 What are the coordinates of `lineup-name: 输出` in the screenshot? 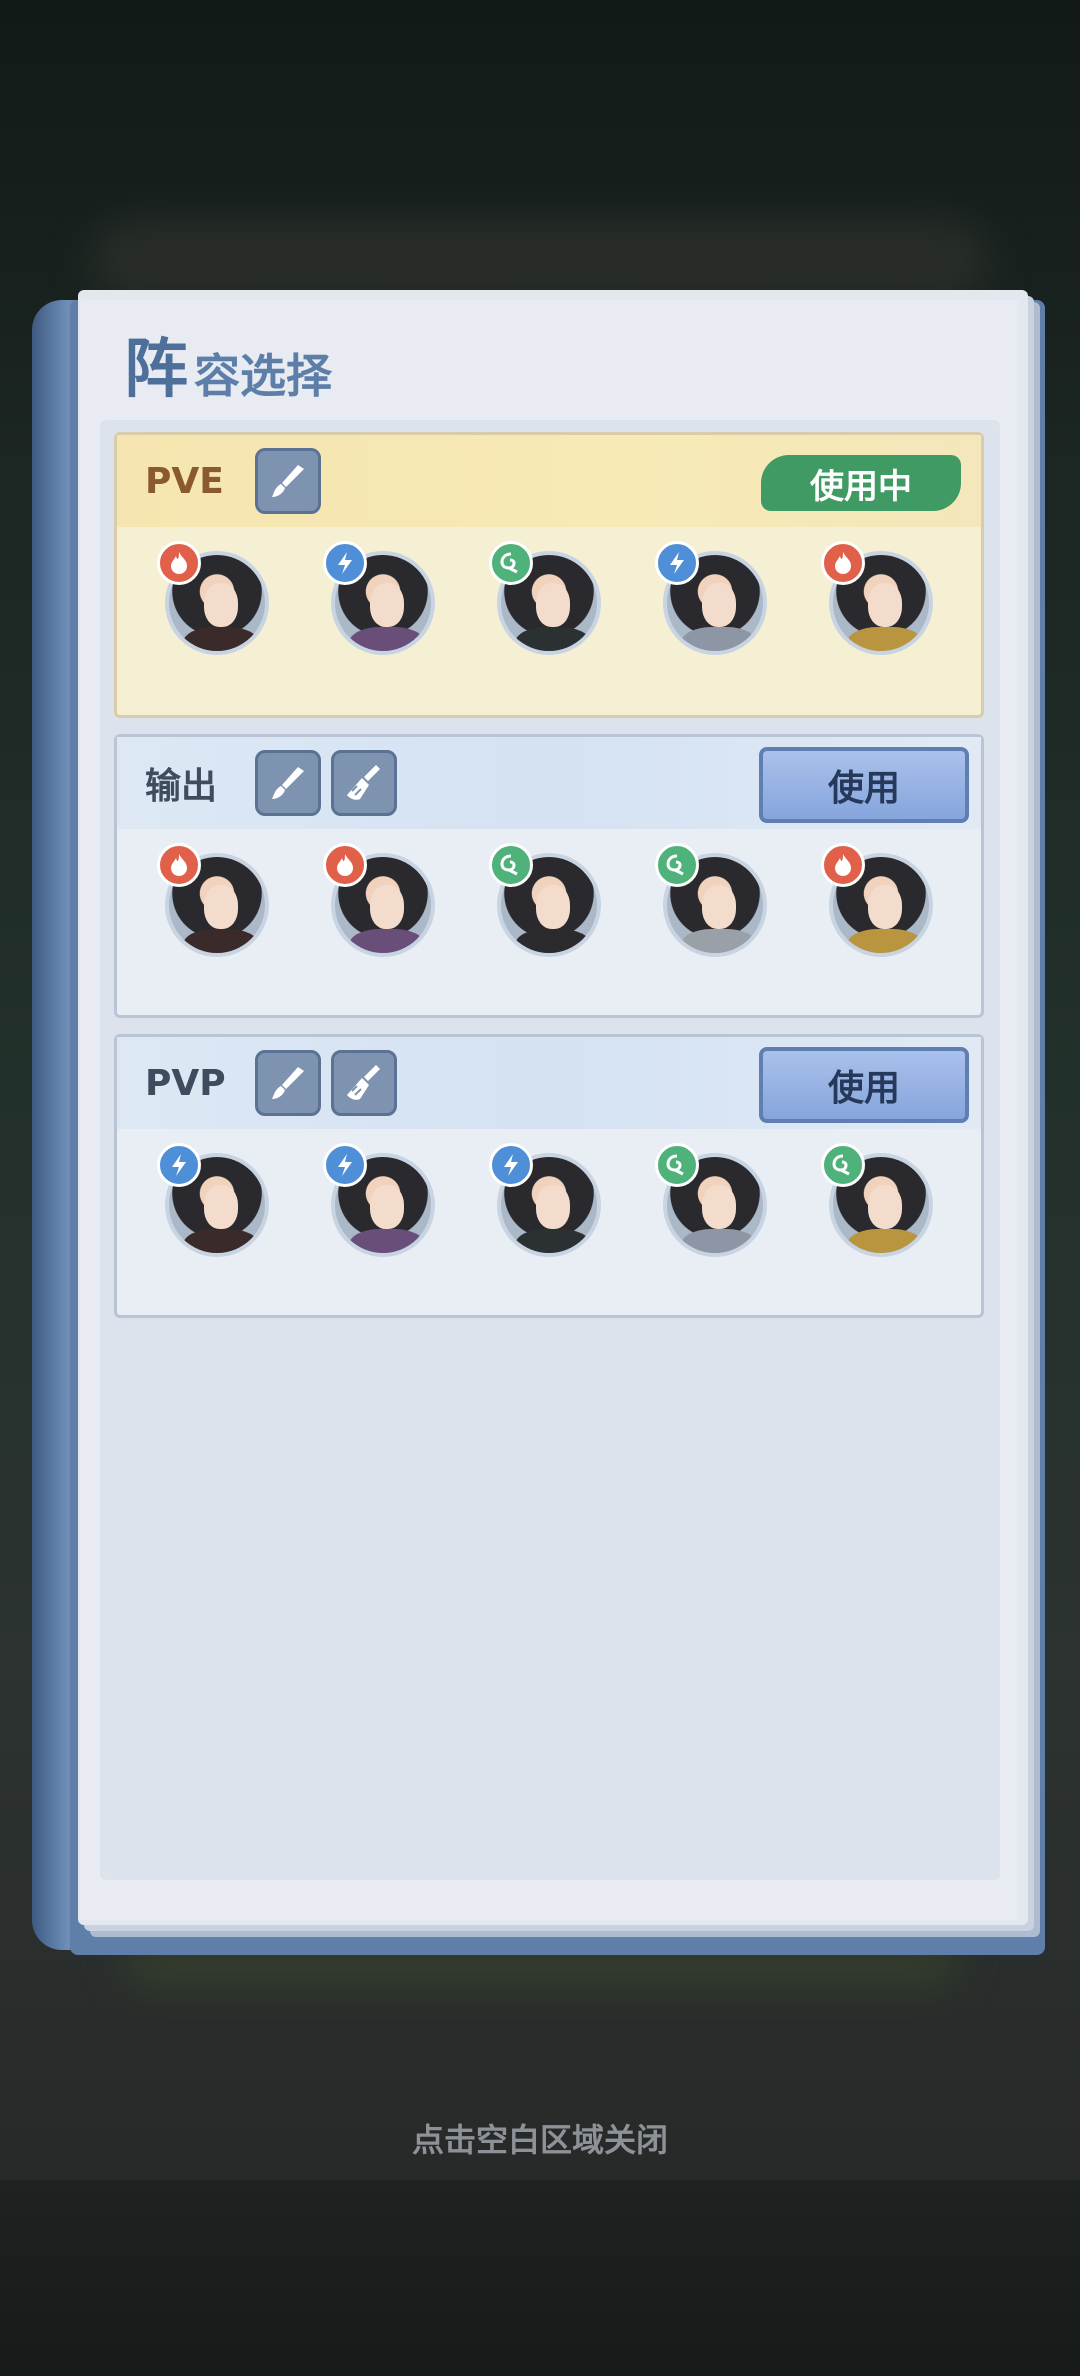 It's located at (181, 786).